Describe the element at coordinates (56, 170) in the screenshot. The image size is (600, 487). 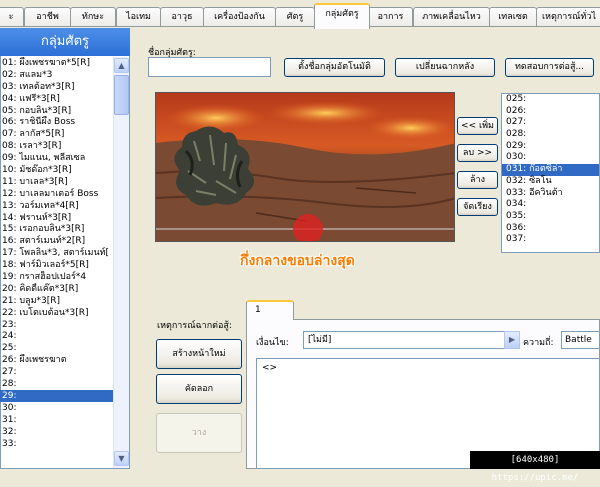
I see `troop-list-item: 10: มัชด๊อก*3[R]` at that location.